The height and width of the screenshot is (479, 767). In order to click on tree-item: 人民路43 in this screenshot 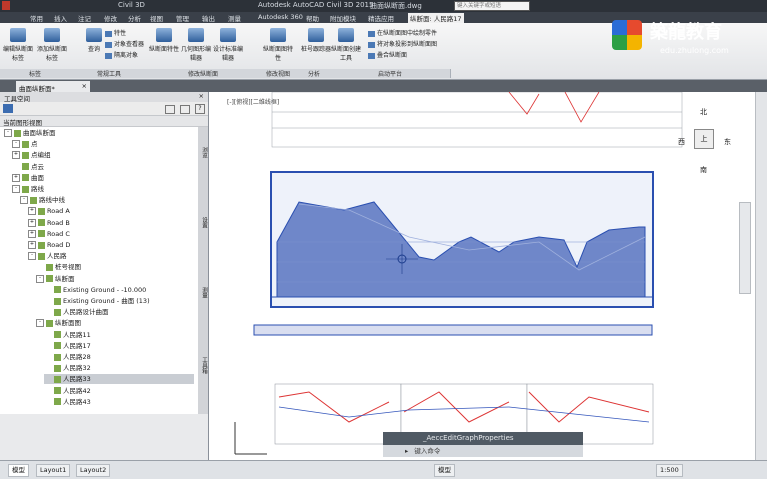, I will do `click(67, 402)`.